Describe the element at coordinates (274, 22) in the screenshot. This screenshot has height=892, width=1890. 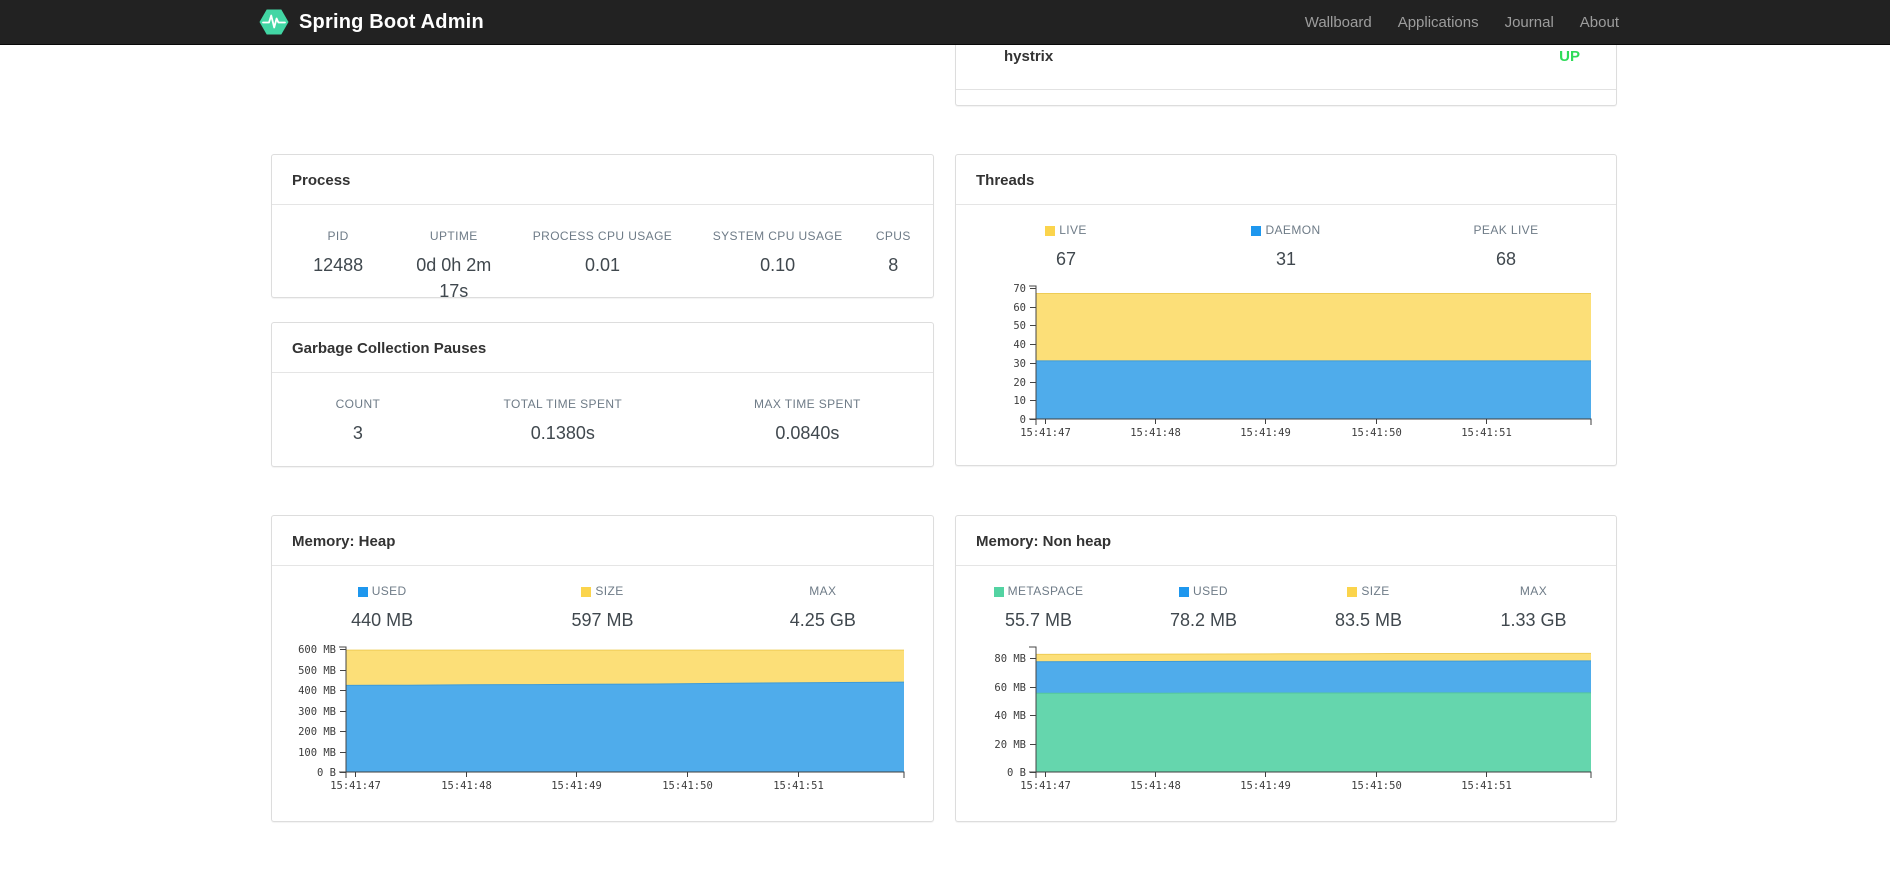
I see `brand-logo-icon` at that location.